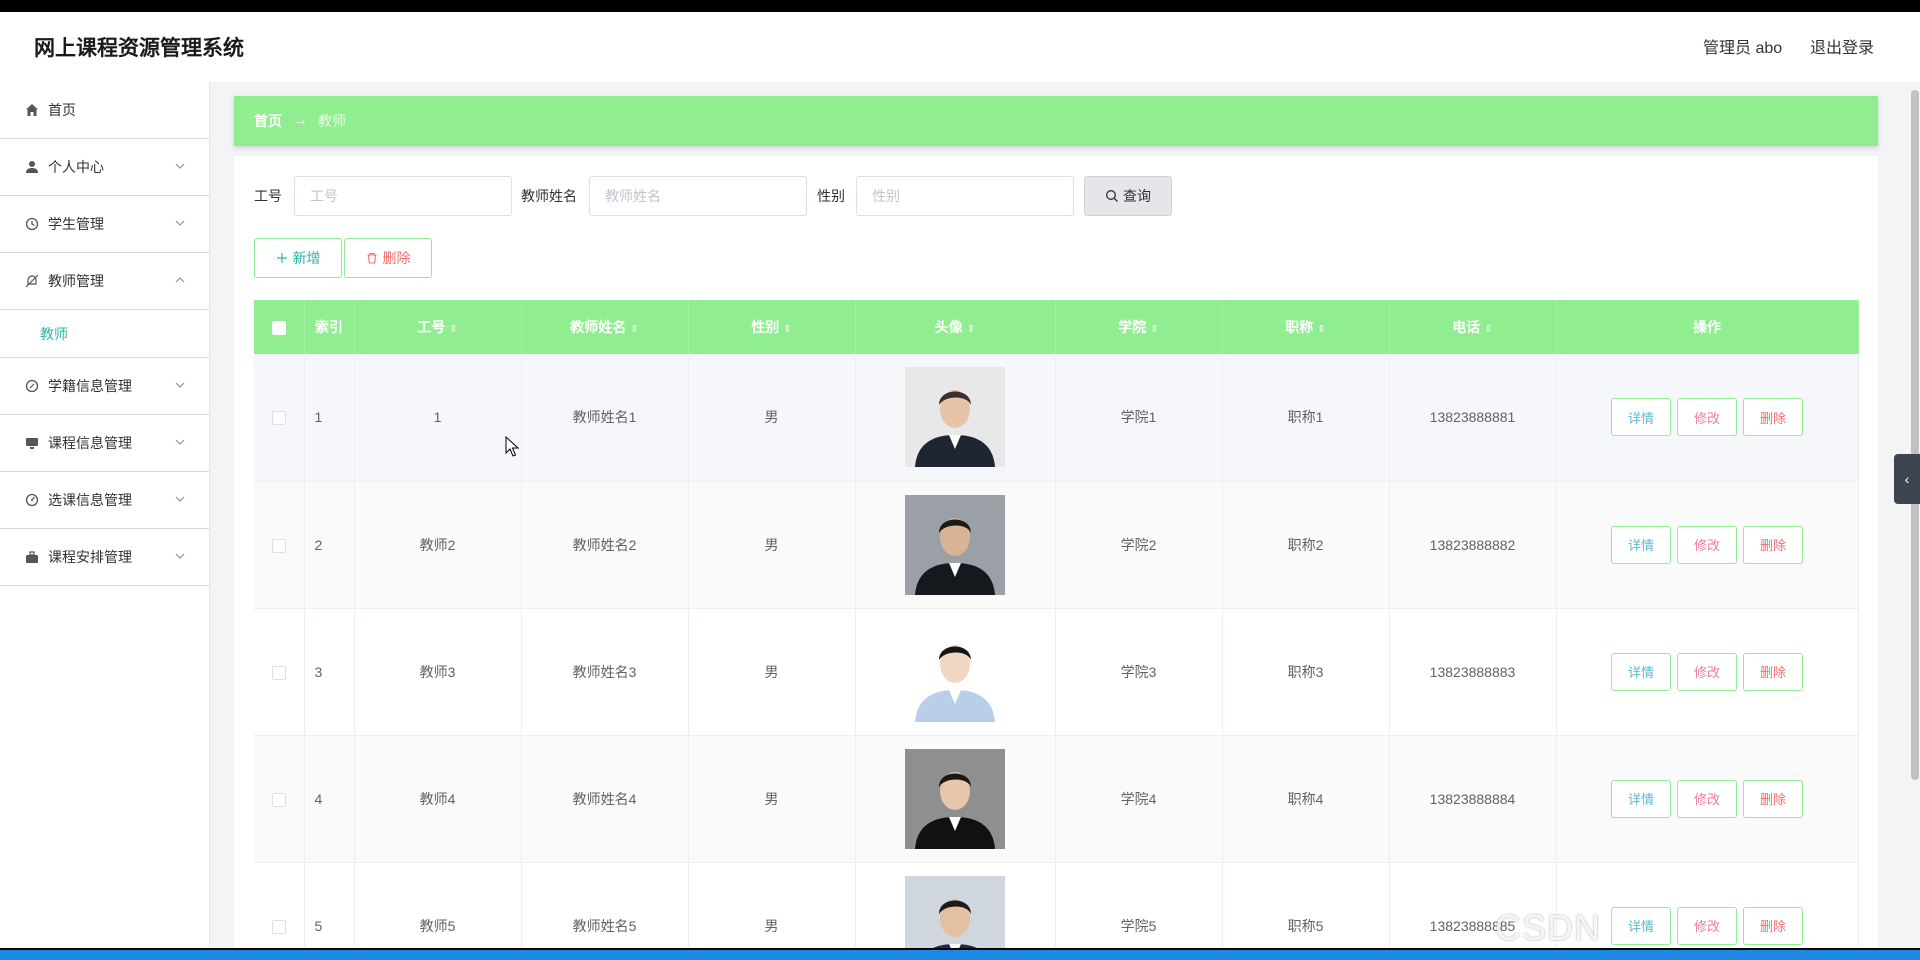 Image resolution: width=1920 pixels, height=960 pixels. I want to click on plus-icon, so click(281, 258).